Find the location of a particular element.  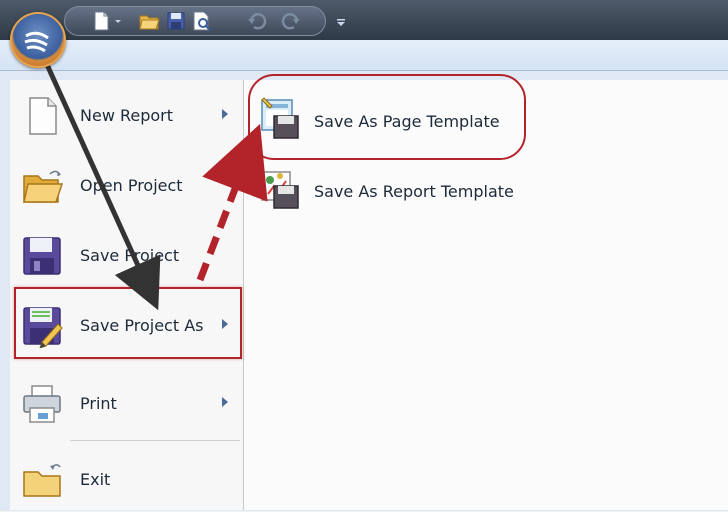

title-bar is located at coordinates (364, 20).